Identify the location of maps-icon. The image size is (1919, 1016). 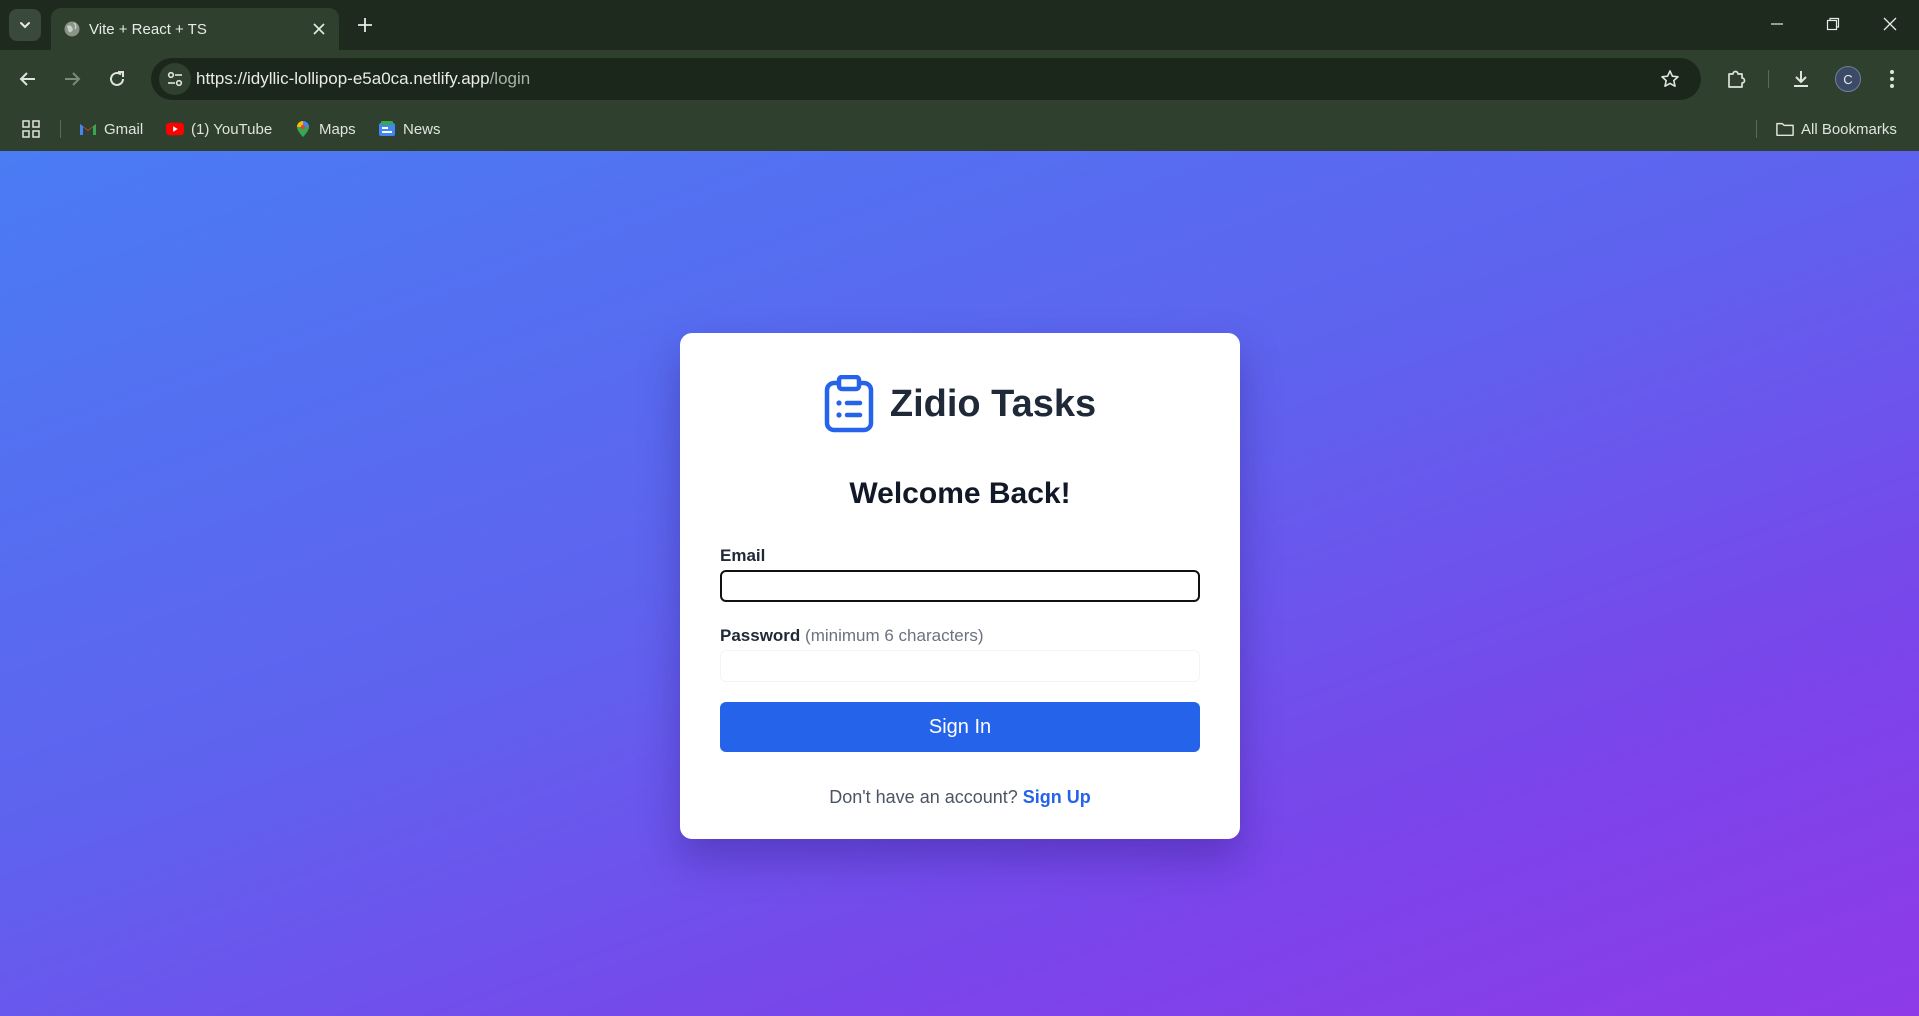
(303, 129).